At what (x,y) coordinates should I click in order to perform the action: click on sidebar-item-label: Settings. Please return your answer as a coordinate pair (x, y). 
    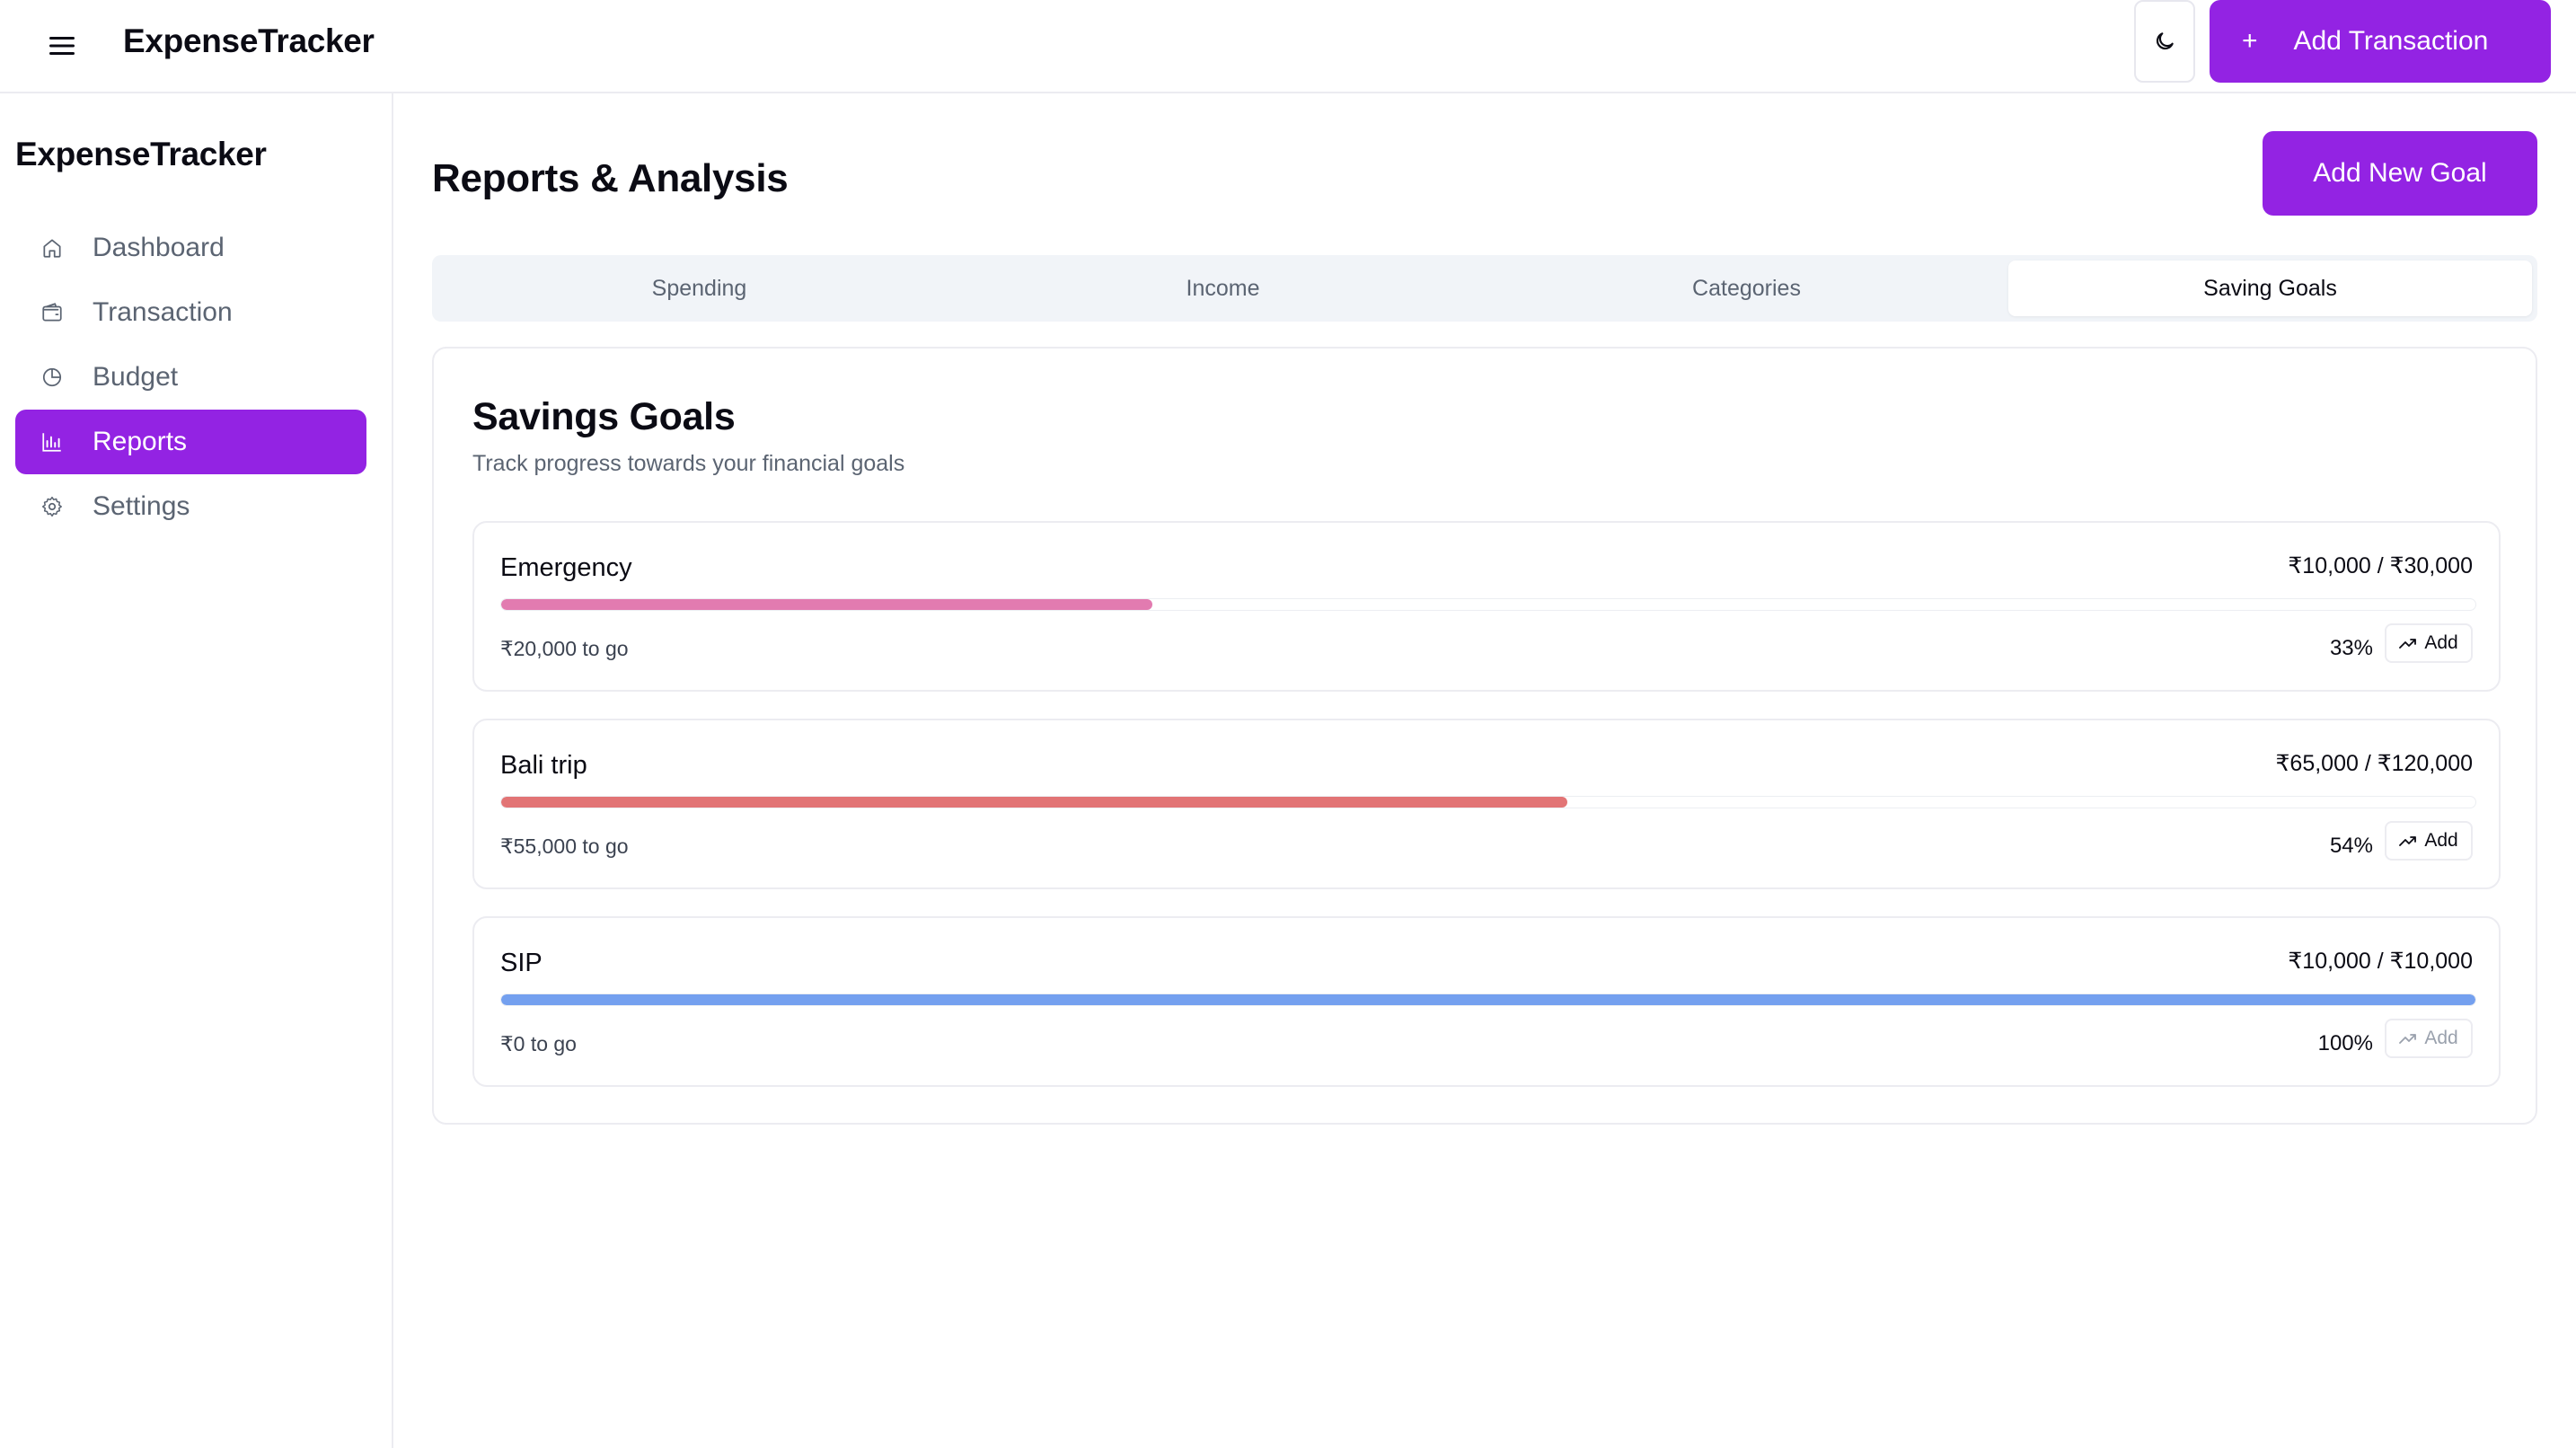
    Looking at the image, I should click on (141, 506).